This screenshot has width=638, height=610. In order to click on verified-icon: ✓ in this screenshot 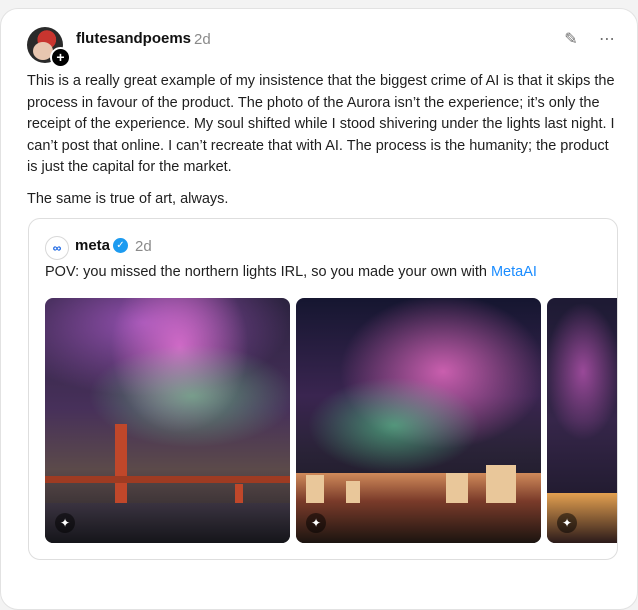, I will do `click(120, 245)`.